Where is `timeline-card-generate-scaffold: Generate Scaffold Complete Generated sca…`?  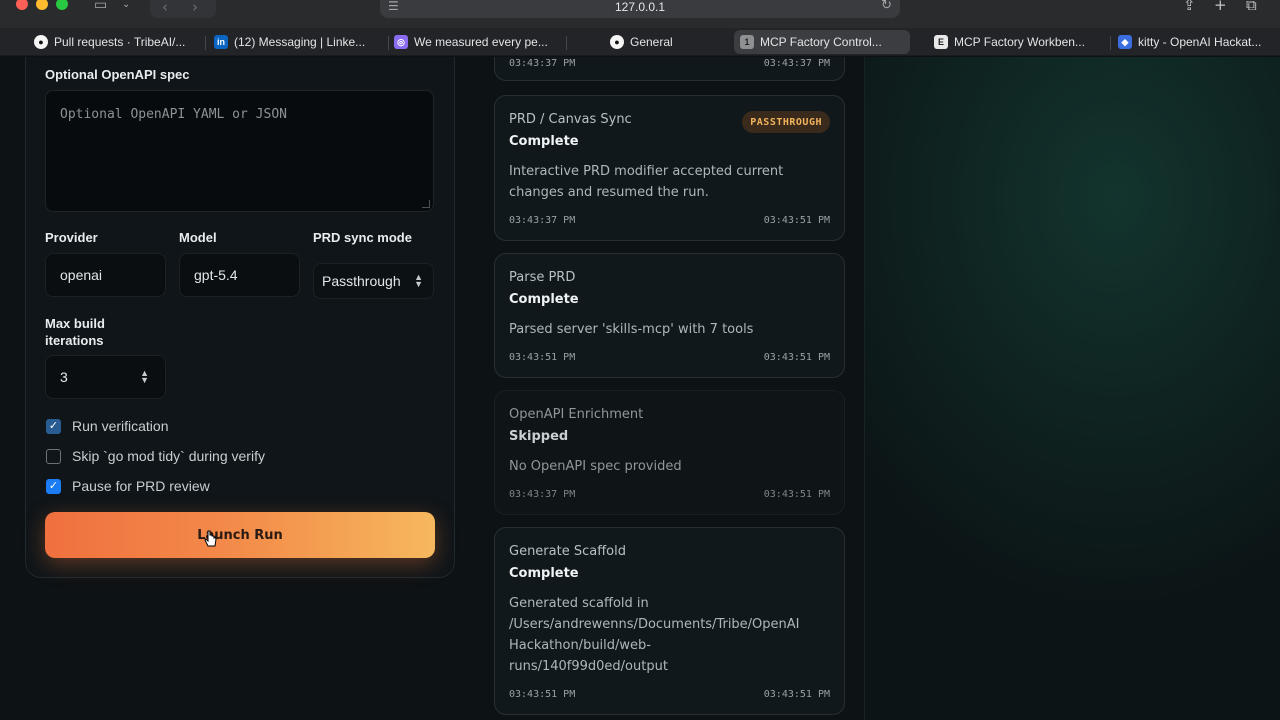 timeline-card-generate-scaffold: Generate Scaffold Complete Generated sca… is located at coordinates (669, 621).